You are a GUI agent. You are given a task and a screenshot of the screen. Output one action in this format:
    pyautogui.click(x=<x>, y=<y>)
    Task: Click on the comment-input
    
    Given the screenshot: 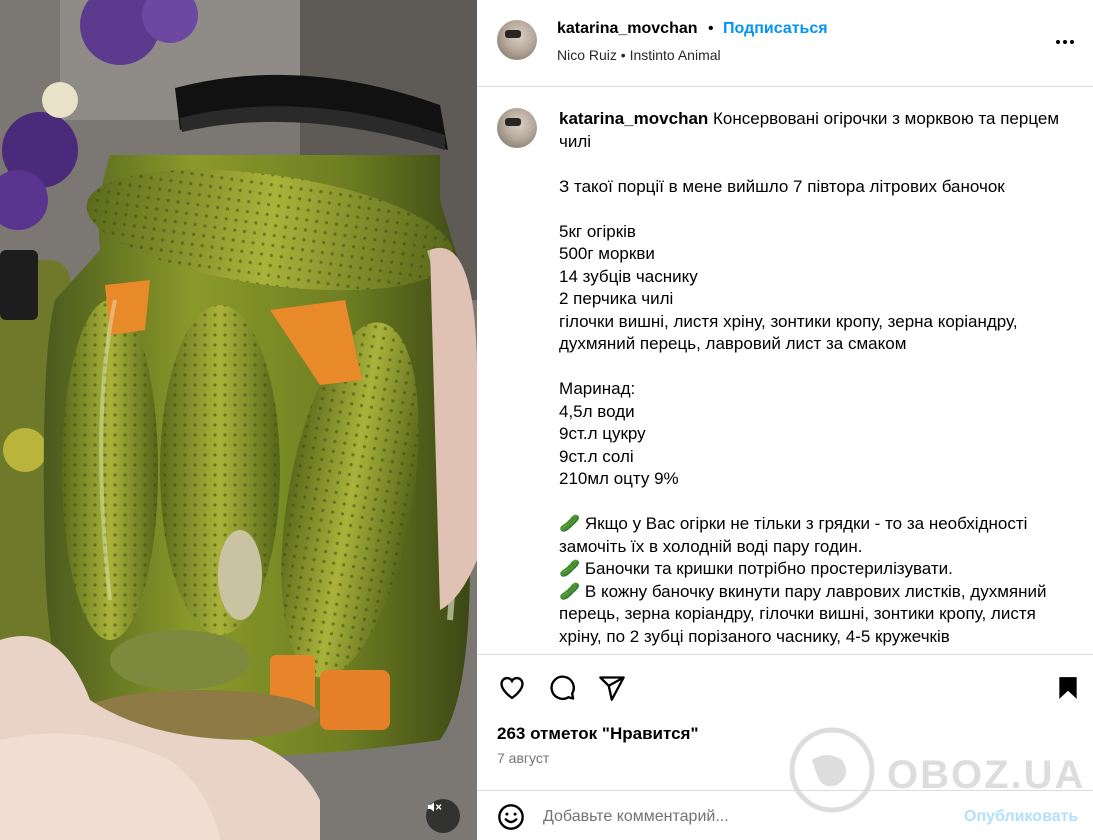 What is the action you would take?
    pyautogui.click(x=743, y=817)
    